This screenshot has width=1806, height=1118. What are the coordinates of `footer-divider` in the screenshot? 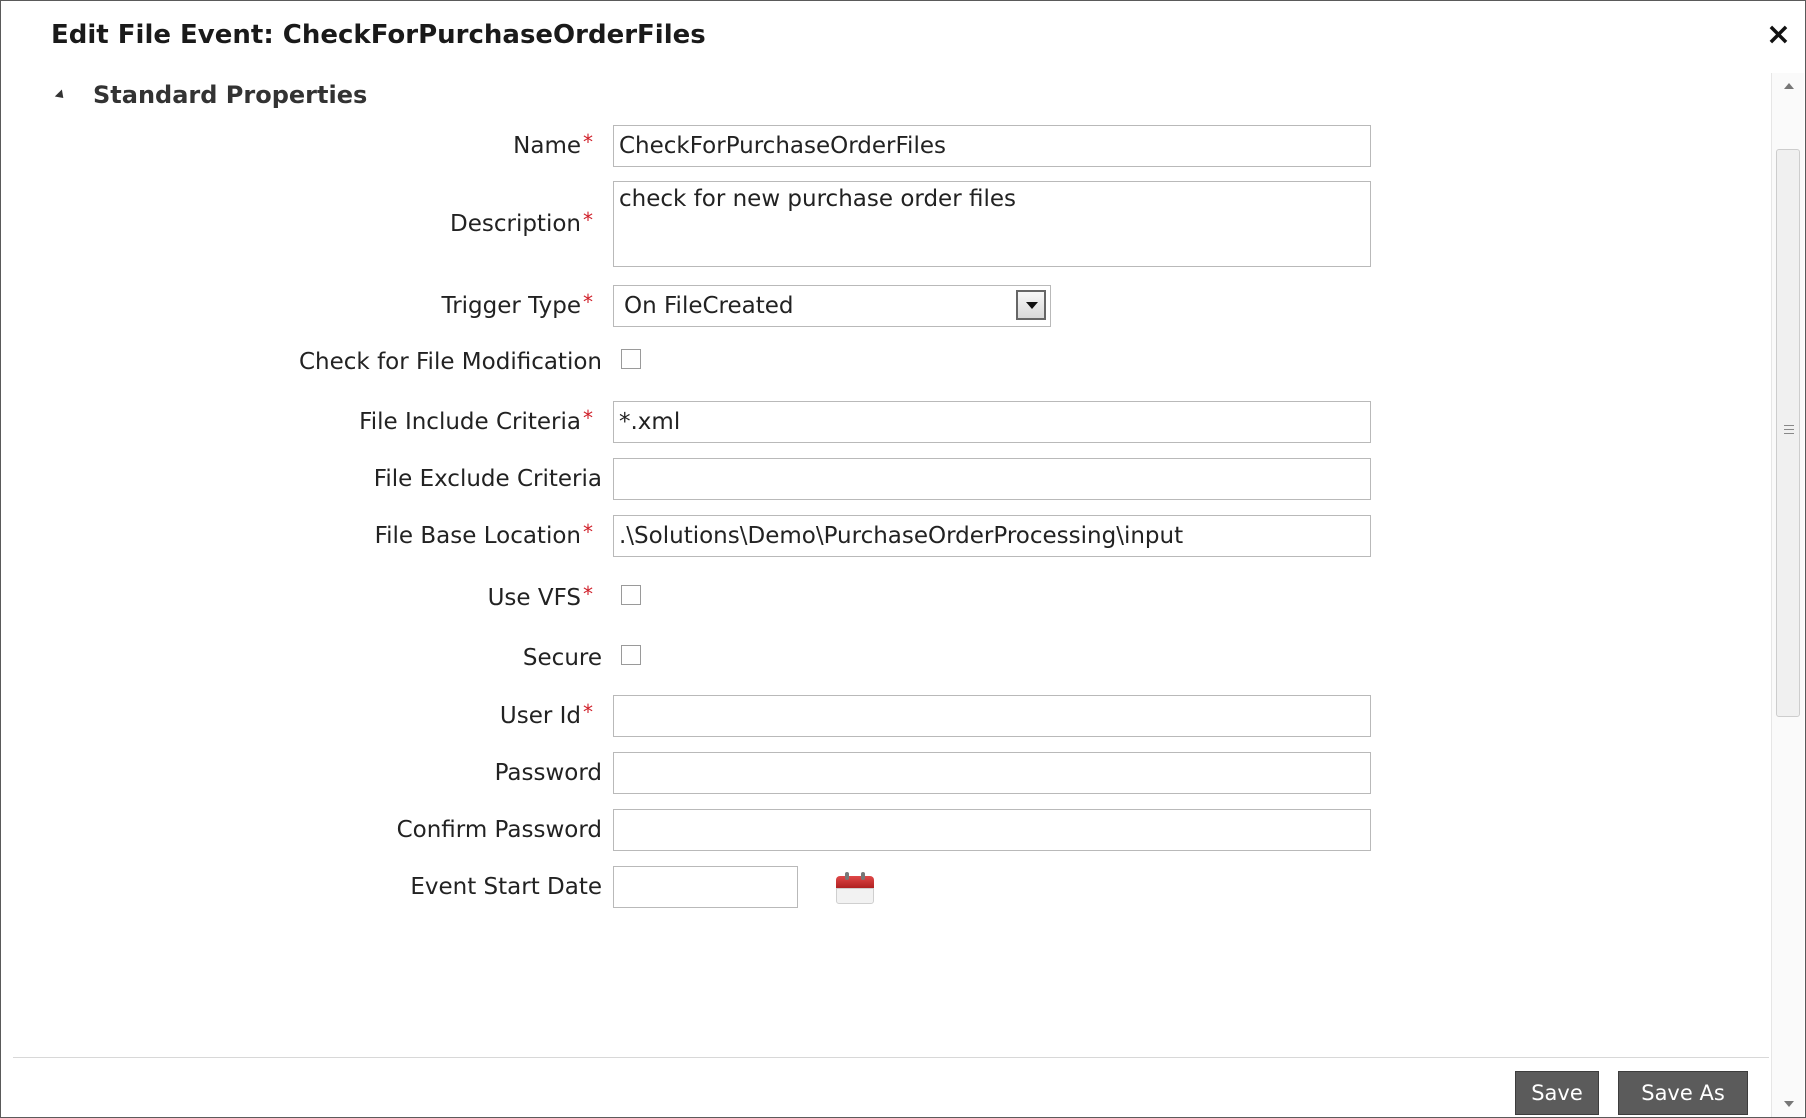 It's located at (891, 1057).